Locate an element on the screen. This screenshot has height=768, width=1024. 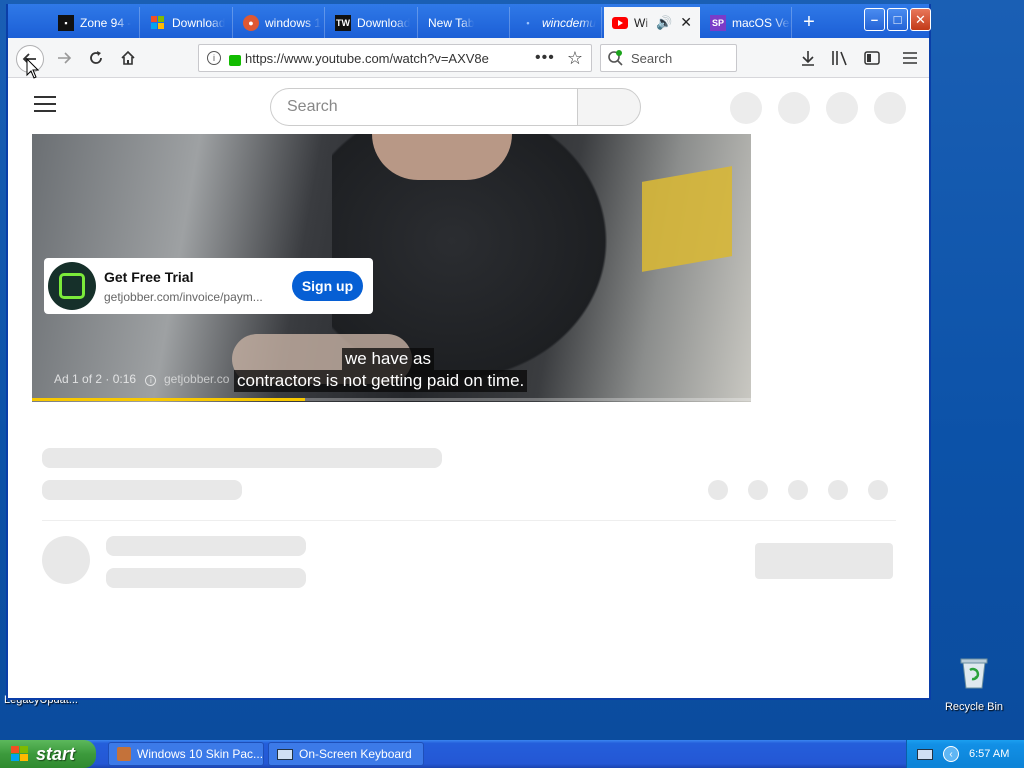
start-label: start is located at coordinates (56, 753).